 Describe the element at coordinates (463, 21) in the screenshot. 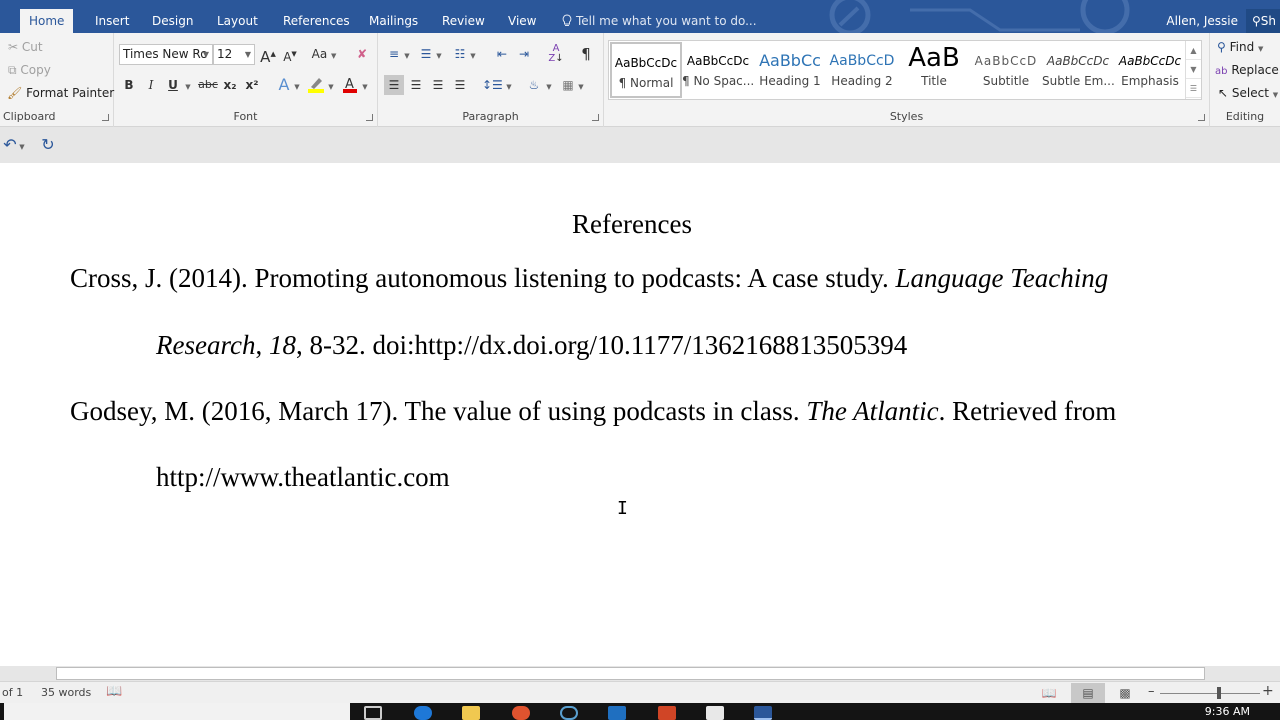

I see `tab-review: Review` at that location.